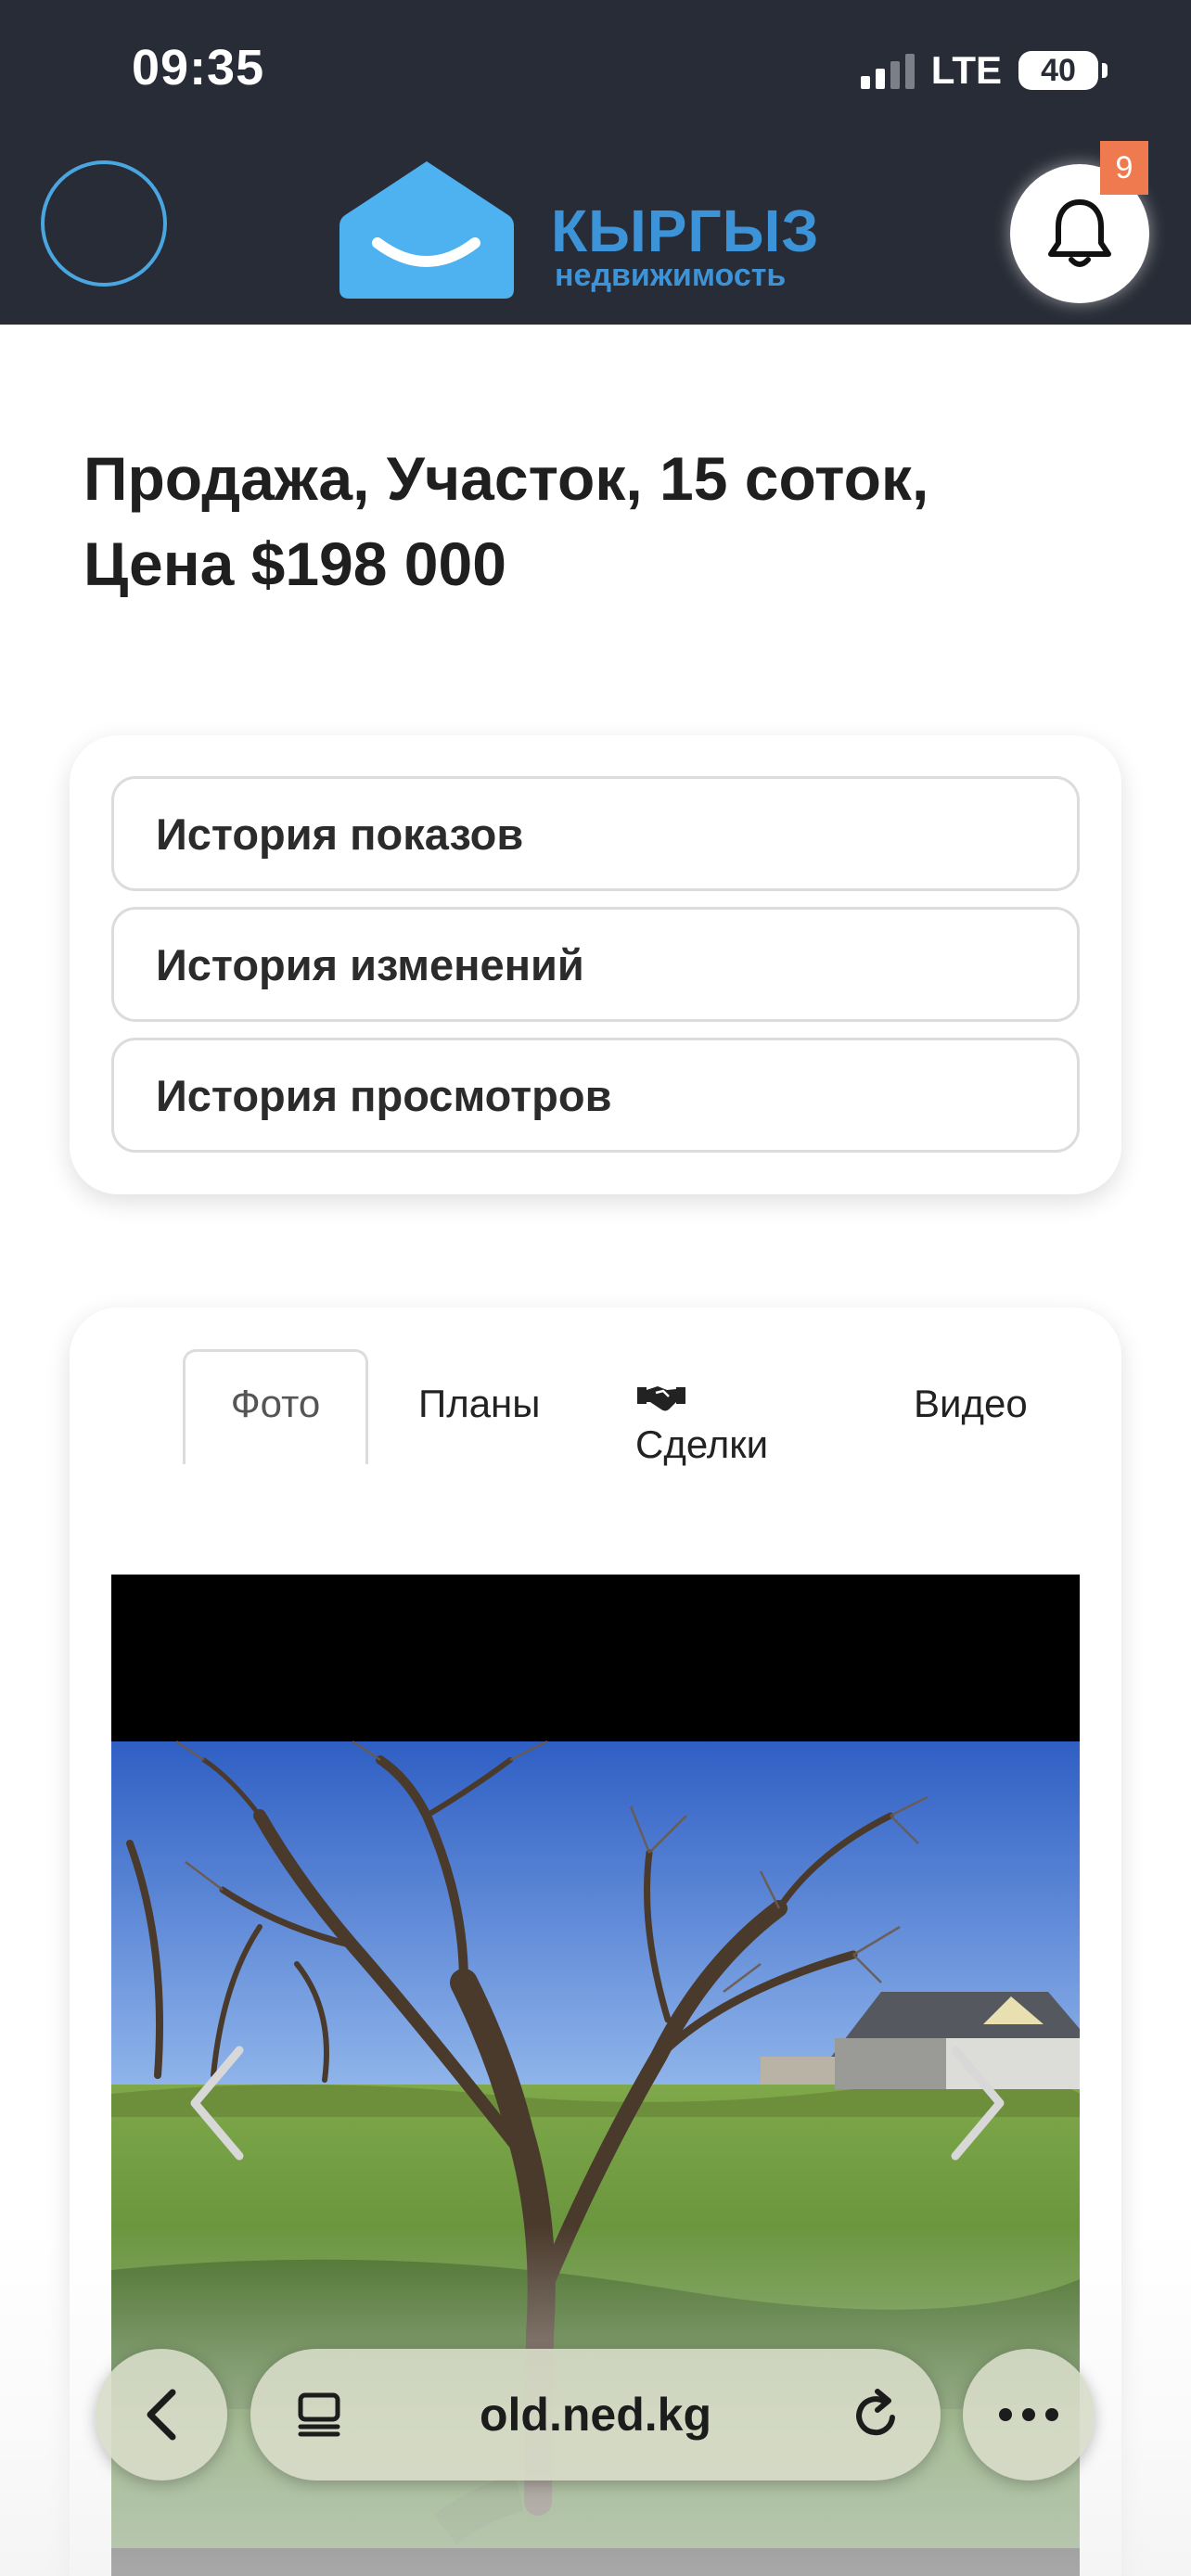 This screenshot has height=2576, width=1191. I want to click on browser-back-button, so click(161, 2414).